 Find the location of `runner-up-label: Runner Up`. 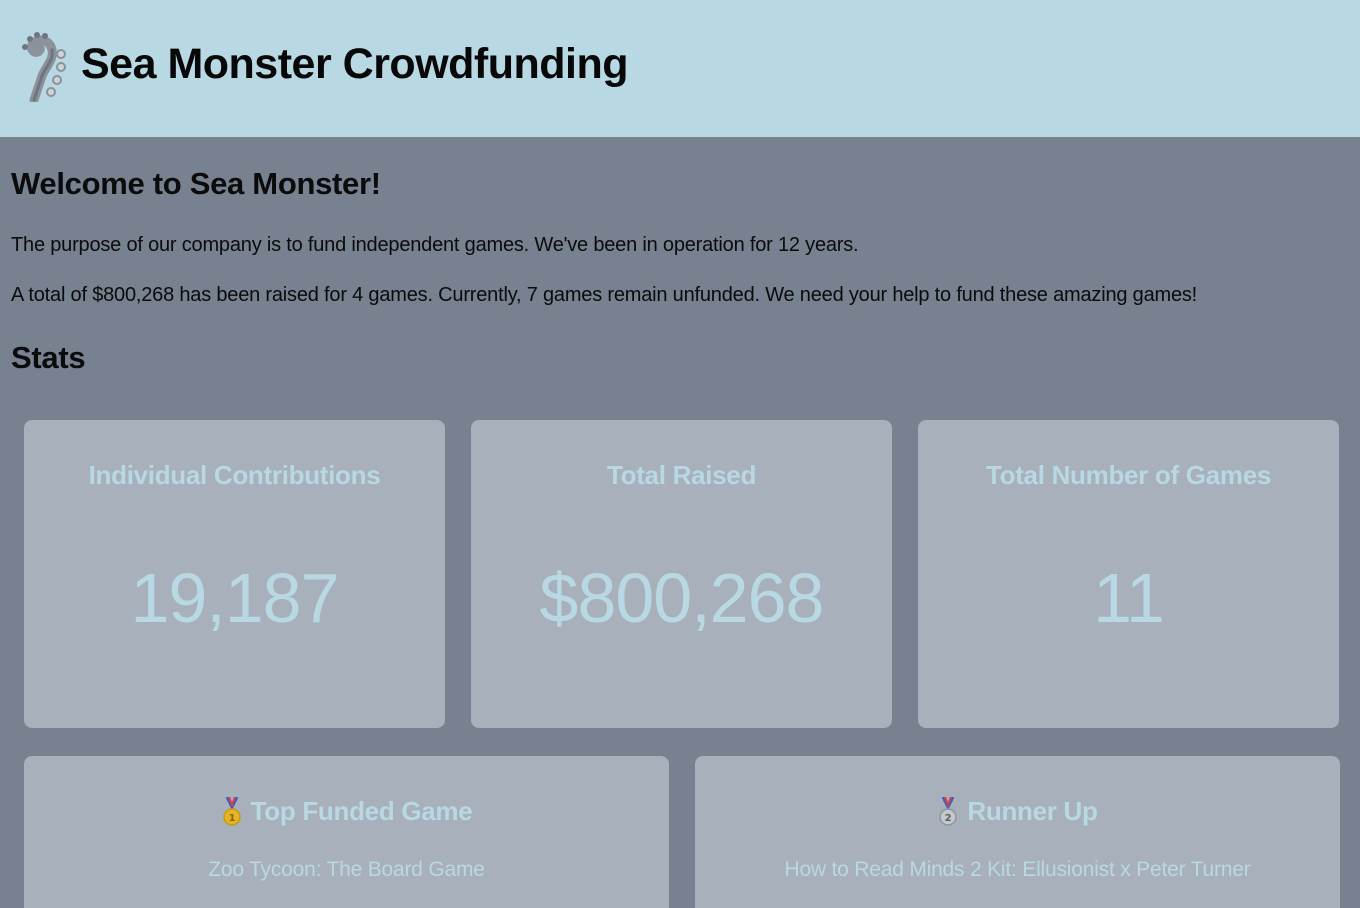

runner-up-label: Runner Up is located at coordinates (1032, 811).